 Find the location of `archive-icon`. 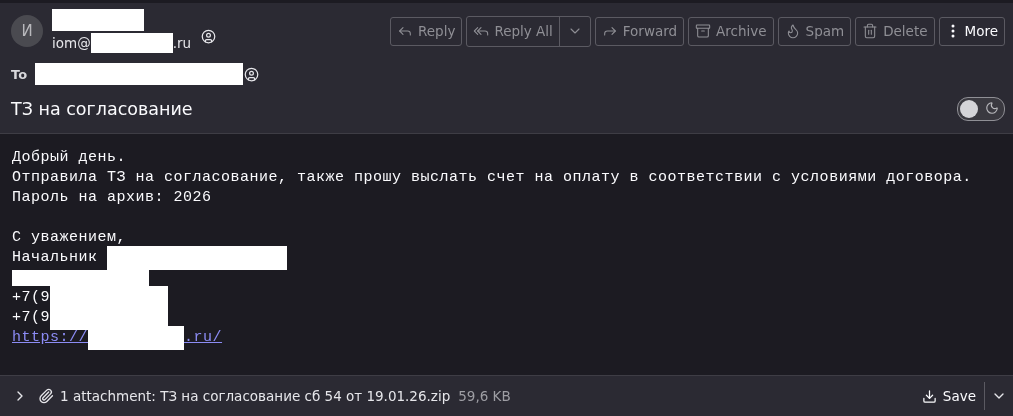

archive-icon is located at coordinates (703, 31).